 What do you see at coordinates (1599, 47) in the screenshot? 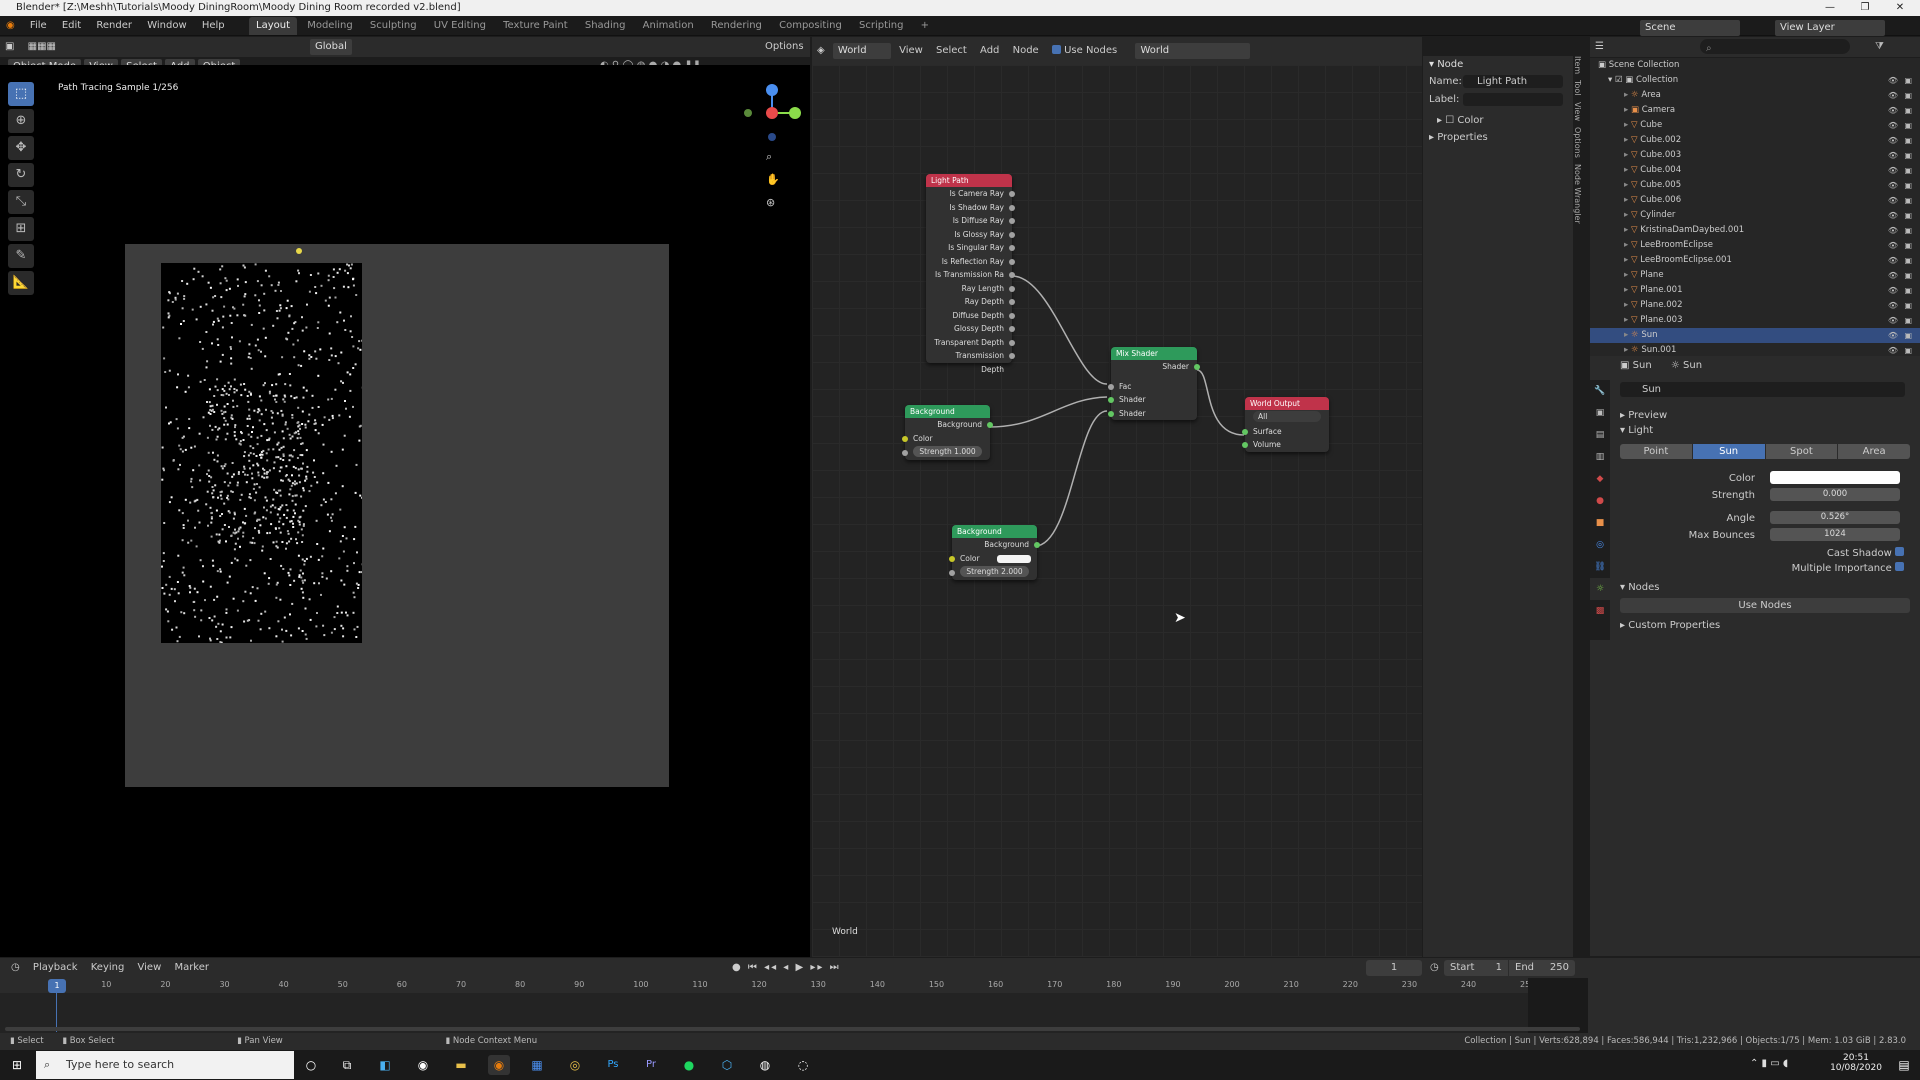
I see `outliner-editor-icon: ☰` at bounding box center [1599, 47].